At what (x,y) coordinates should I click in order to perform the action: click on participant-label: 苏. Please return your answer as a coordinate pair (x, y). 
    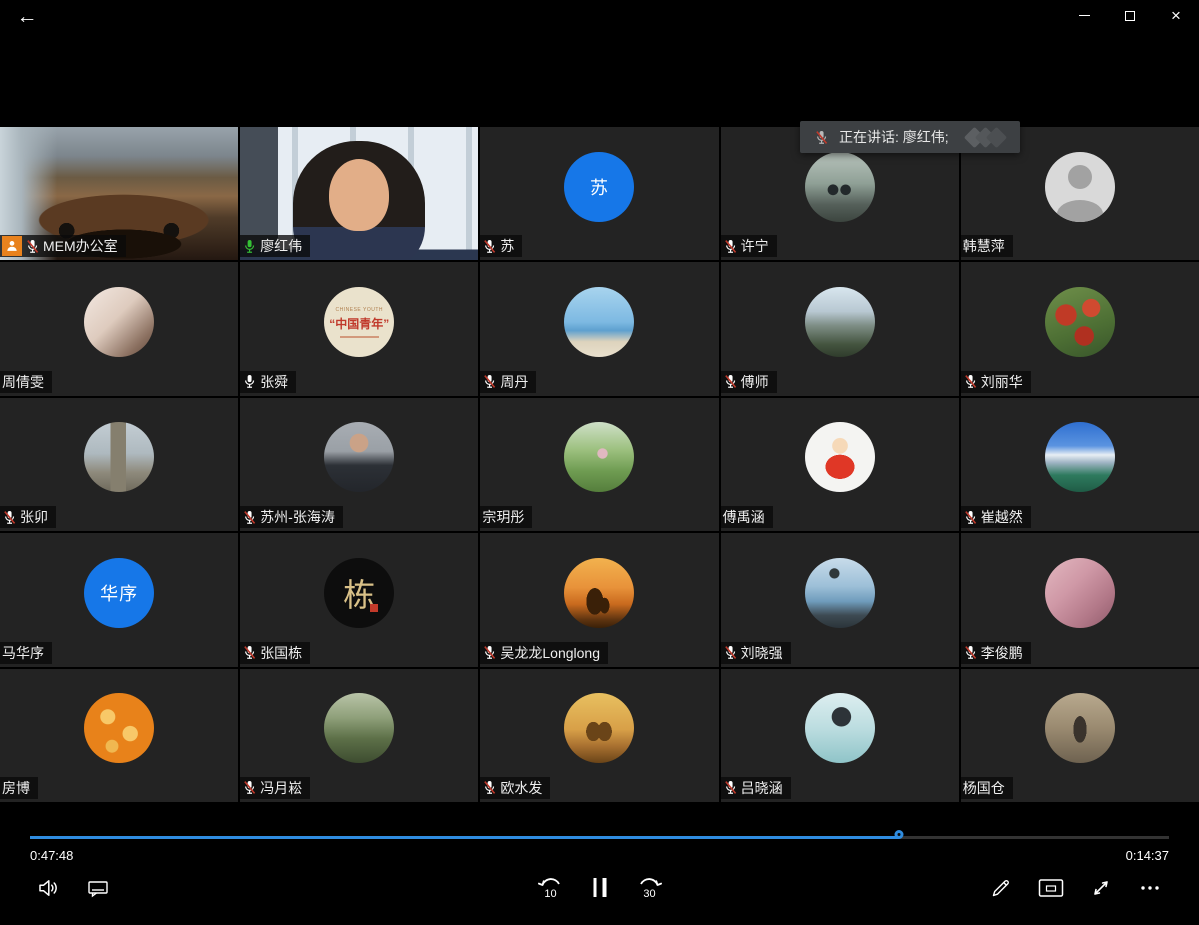
    Looking at the image, I should click on (501, 246).